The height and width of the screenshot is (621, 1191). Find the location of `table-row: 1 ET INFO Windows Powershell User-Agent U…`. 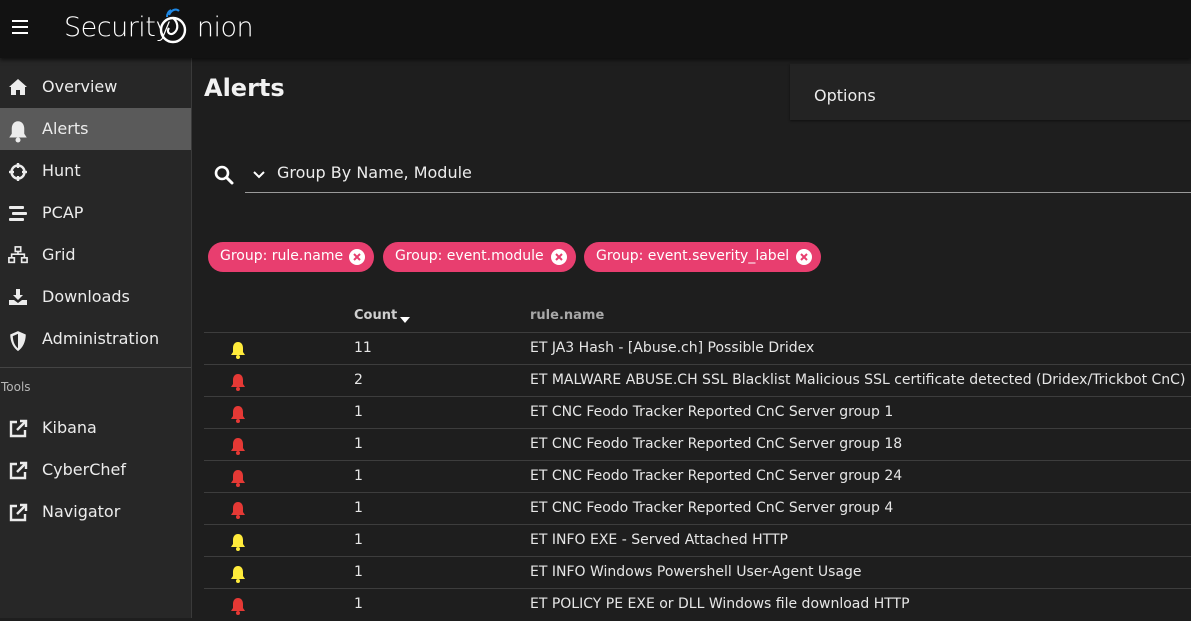

table-row: 1 ET INFO Windows Powershell User-Agent U… is located at coordinates (697, 572).